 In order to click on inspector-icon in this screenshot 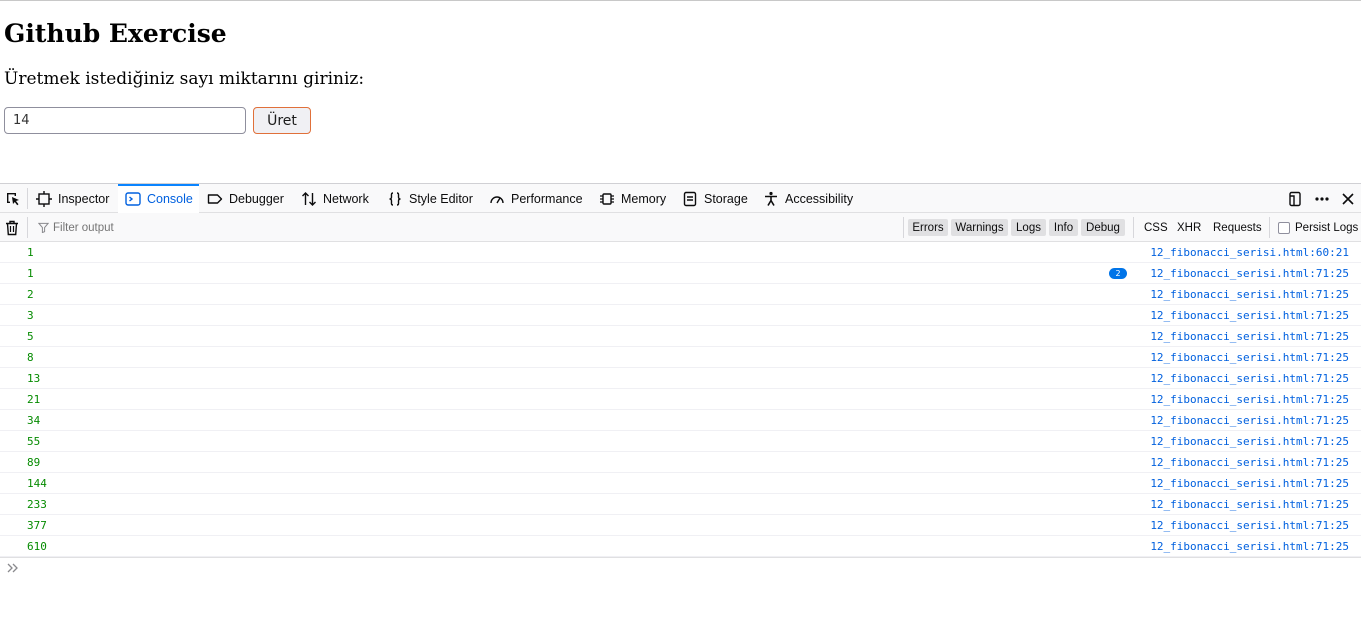, I will do `click(44, 198)`.